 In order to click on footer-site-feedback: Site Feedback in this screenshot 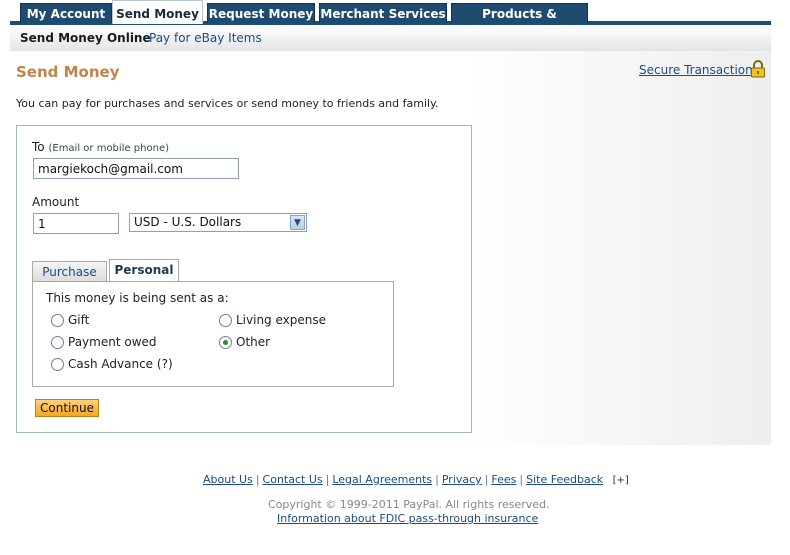, I will do `click(564, 479)`.